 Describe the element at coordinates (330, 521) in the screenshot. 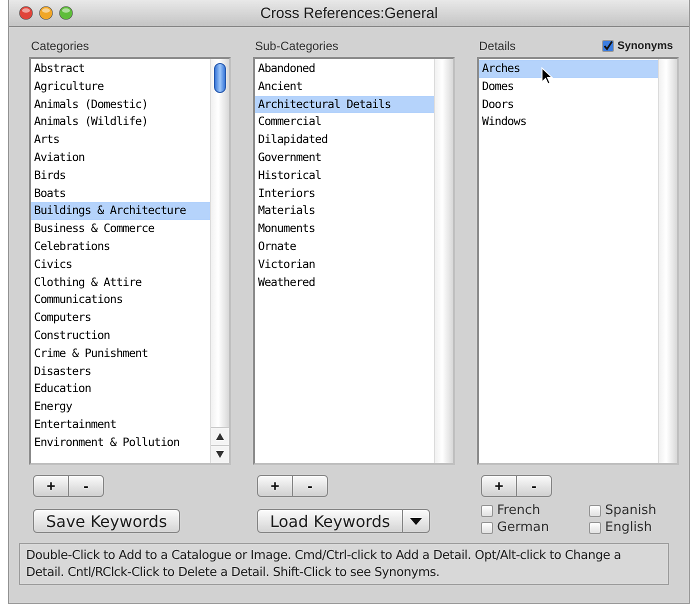

I see `load-keywords-button: Load Keywords` at that location.